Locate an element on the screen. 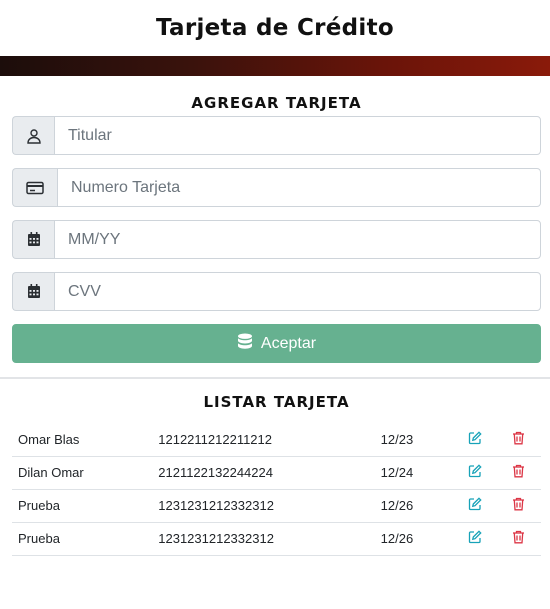 The height and width of the screenshot is (609, 550). database-icon is located at coordinates (245, 344).